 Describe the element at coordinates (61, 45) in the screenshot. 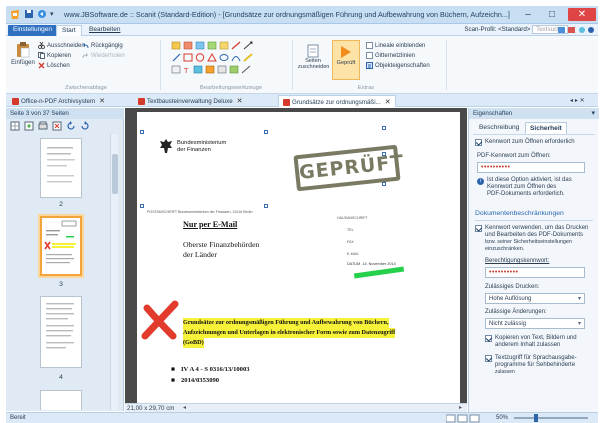

I see `cut-button: Ausschneiden` at that location.